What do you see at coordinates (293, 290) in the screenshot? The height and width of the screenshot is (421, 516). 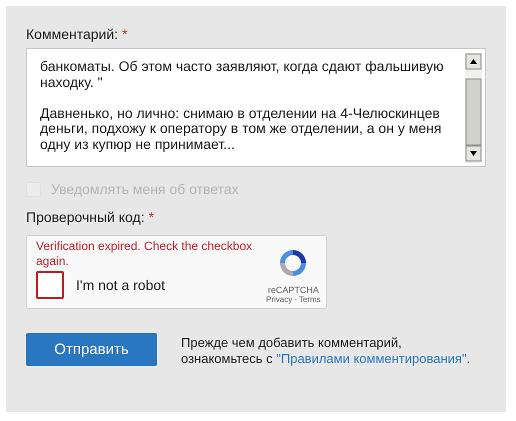 I see `recaptcha-brand: reCAPTCHA` at bounding box center [293, 290].